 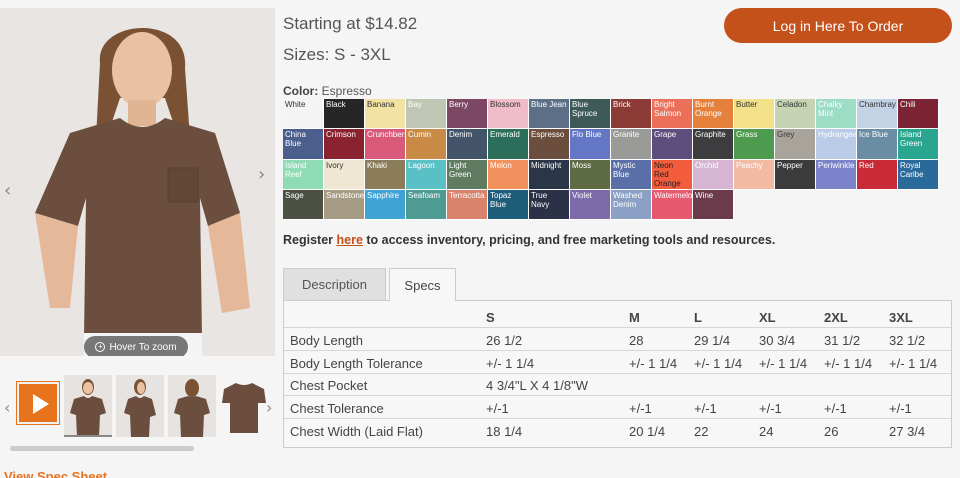 What do you see at coordinates (907, 340) in the screenshot?
I see `specs-cell: 32 1/2` at bounding box center [907, 340].